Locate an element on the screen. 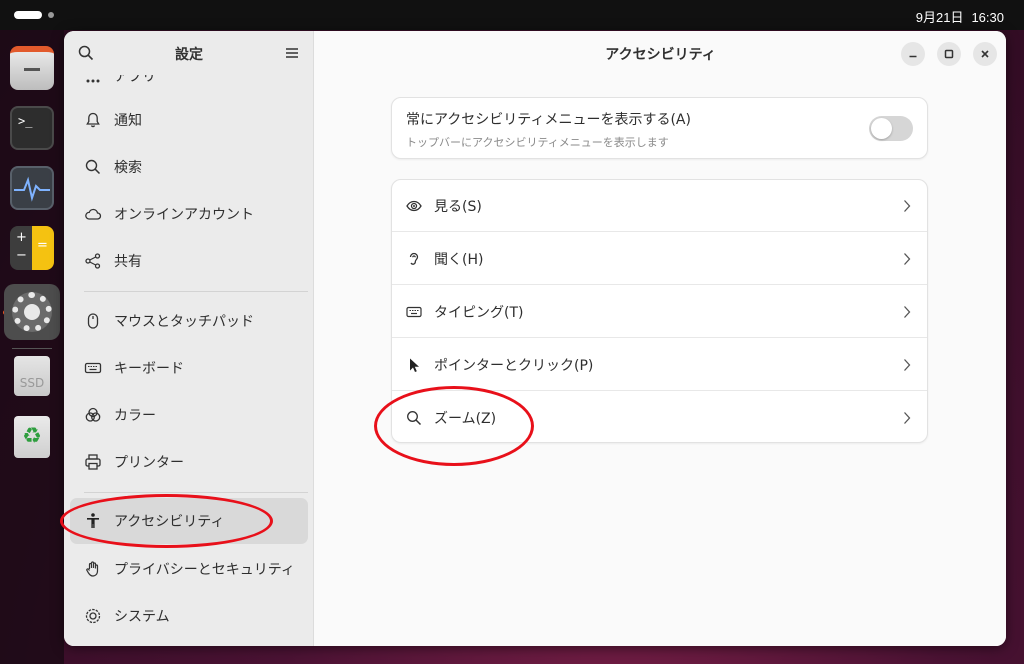  row-pointing-clicking: ポインターとクリック(P) is located at coordinates (659, 365).